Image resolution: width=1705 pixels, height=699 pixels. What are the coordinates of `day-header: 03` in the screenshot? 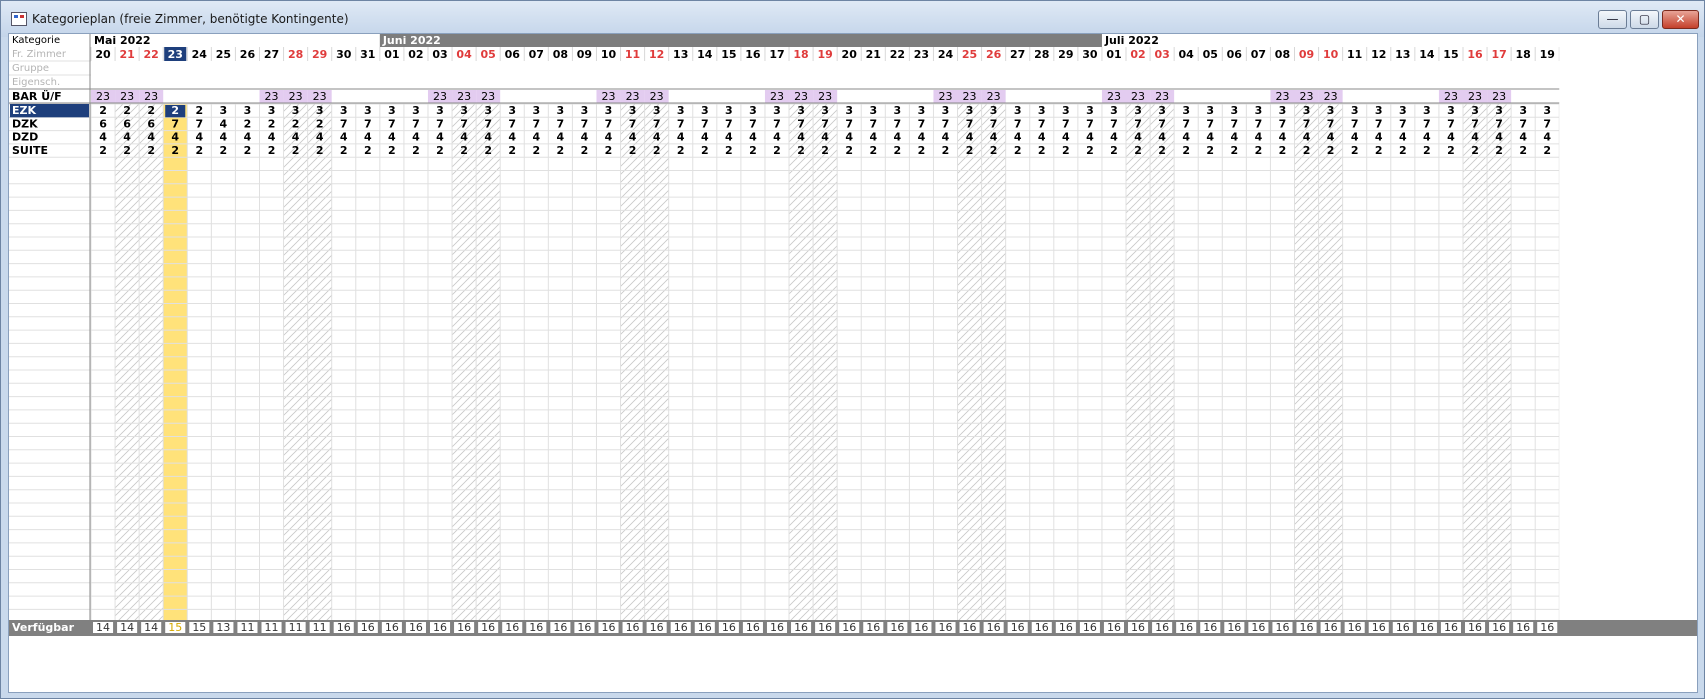 It's located at (439, 54).